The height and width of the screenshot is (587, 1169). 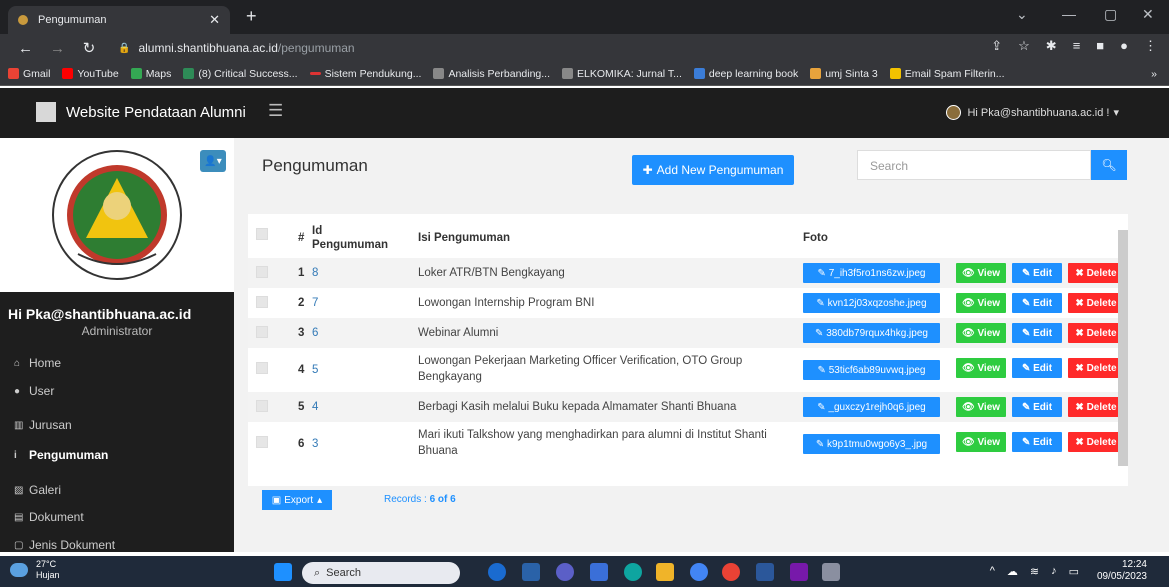 I want to click on powerpoint-icon, so click(x=799, y=572).